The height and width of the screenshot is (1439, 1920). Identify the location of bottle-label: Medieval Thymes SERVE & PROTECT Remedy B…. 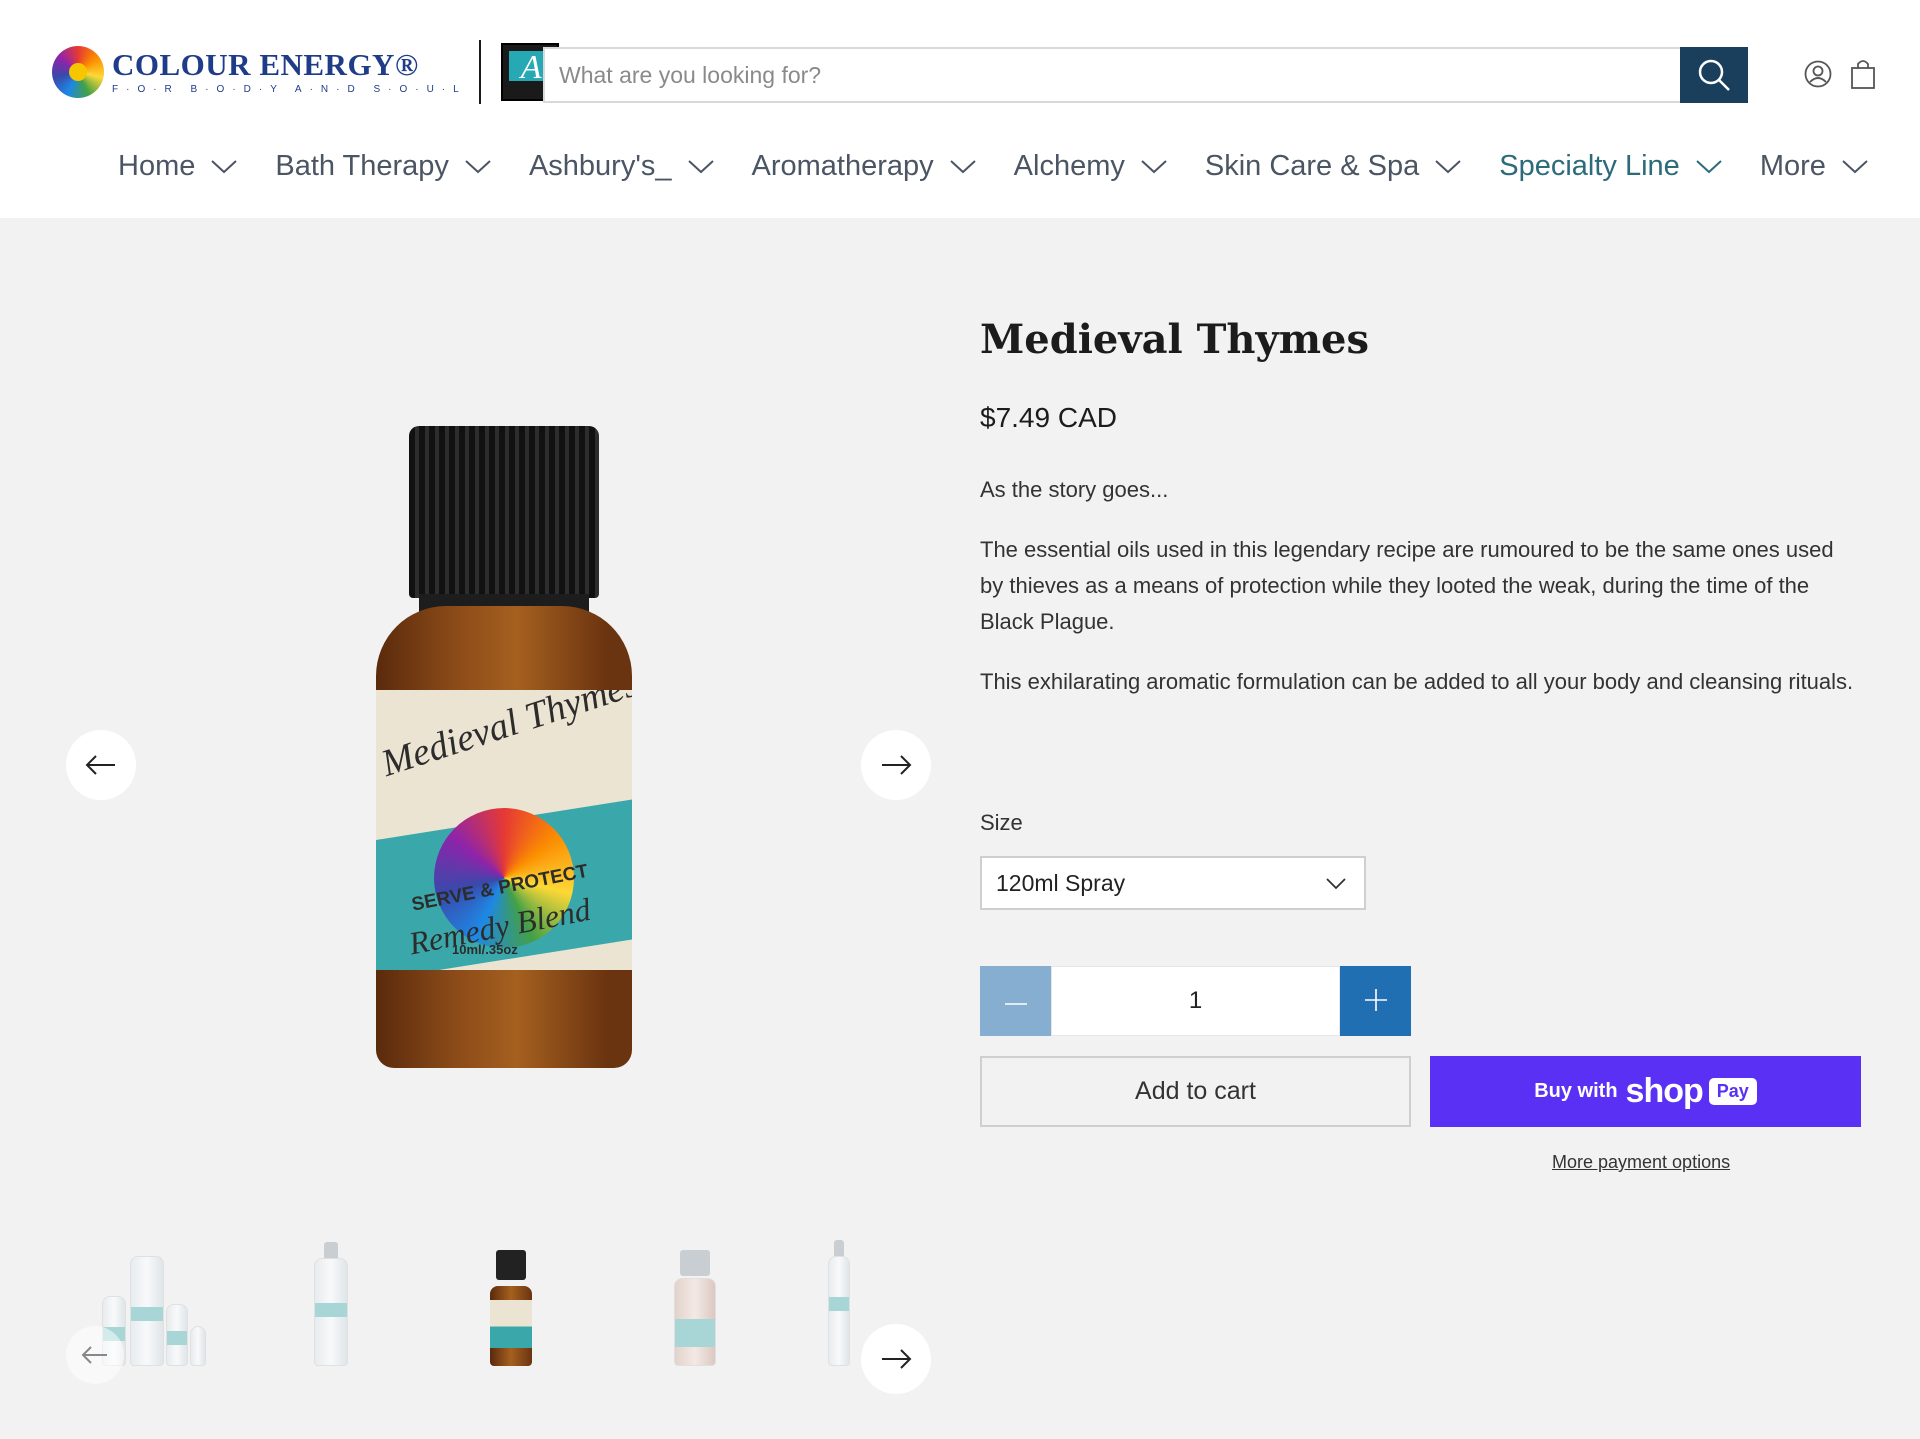
(504, 830).